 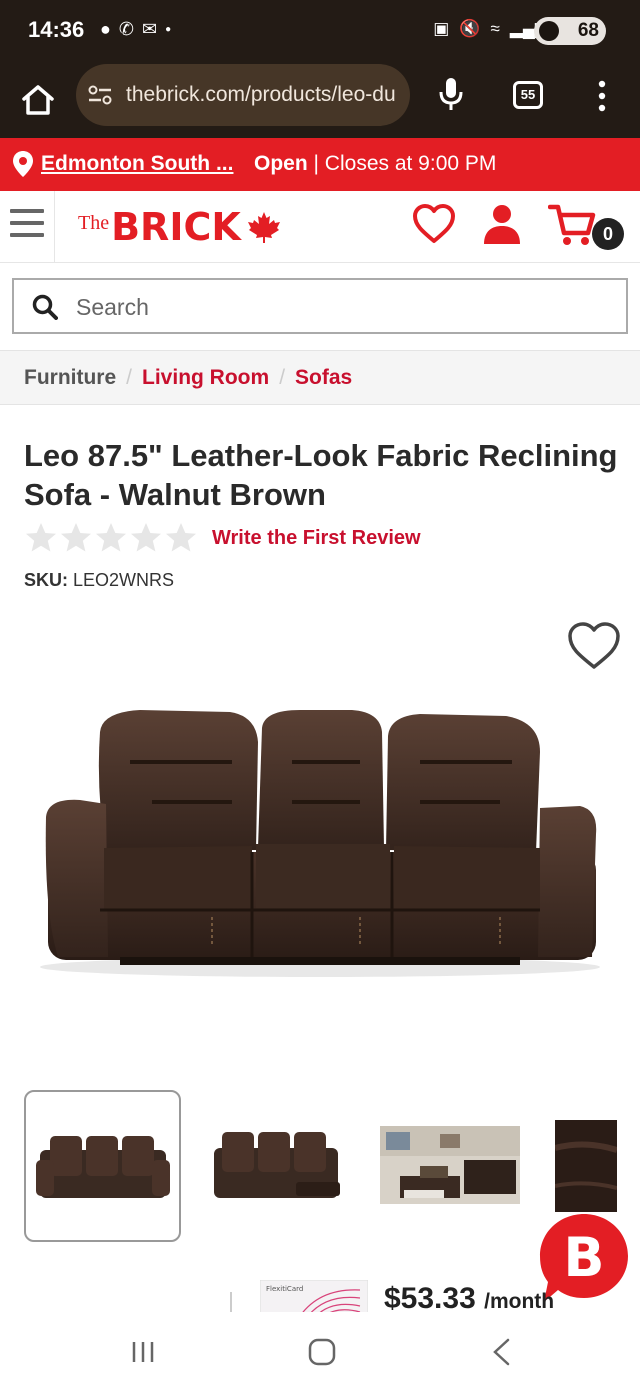 What do you see at coordinates (38, 100) in the screenshot?
I see `home-icon` at bounding box center [38, 100].